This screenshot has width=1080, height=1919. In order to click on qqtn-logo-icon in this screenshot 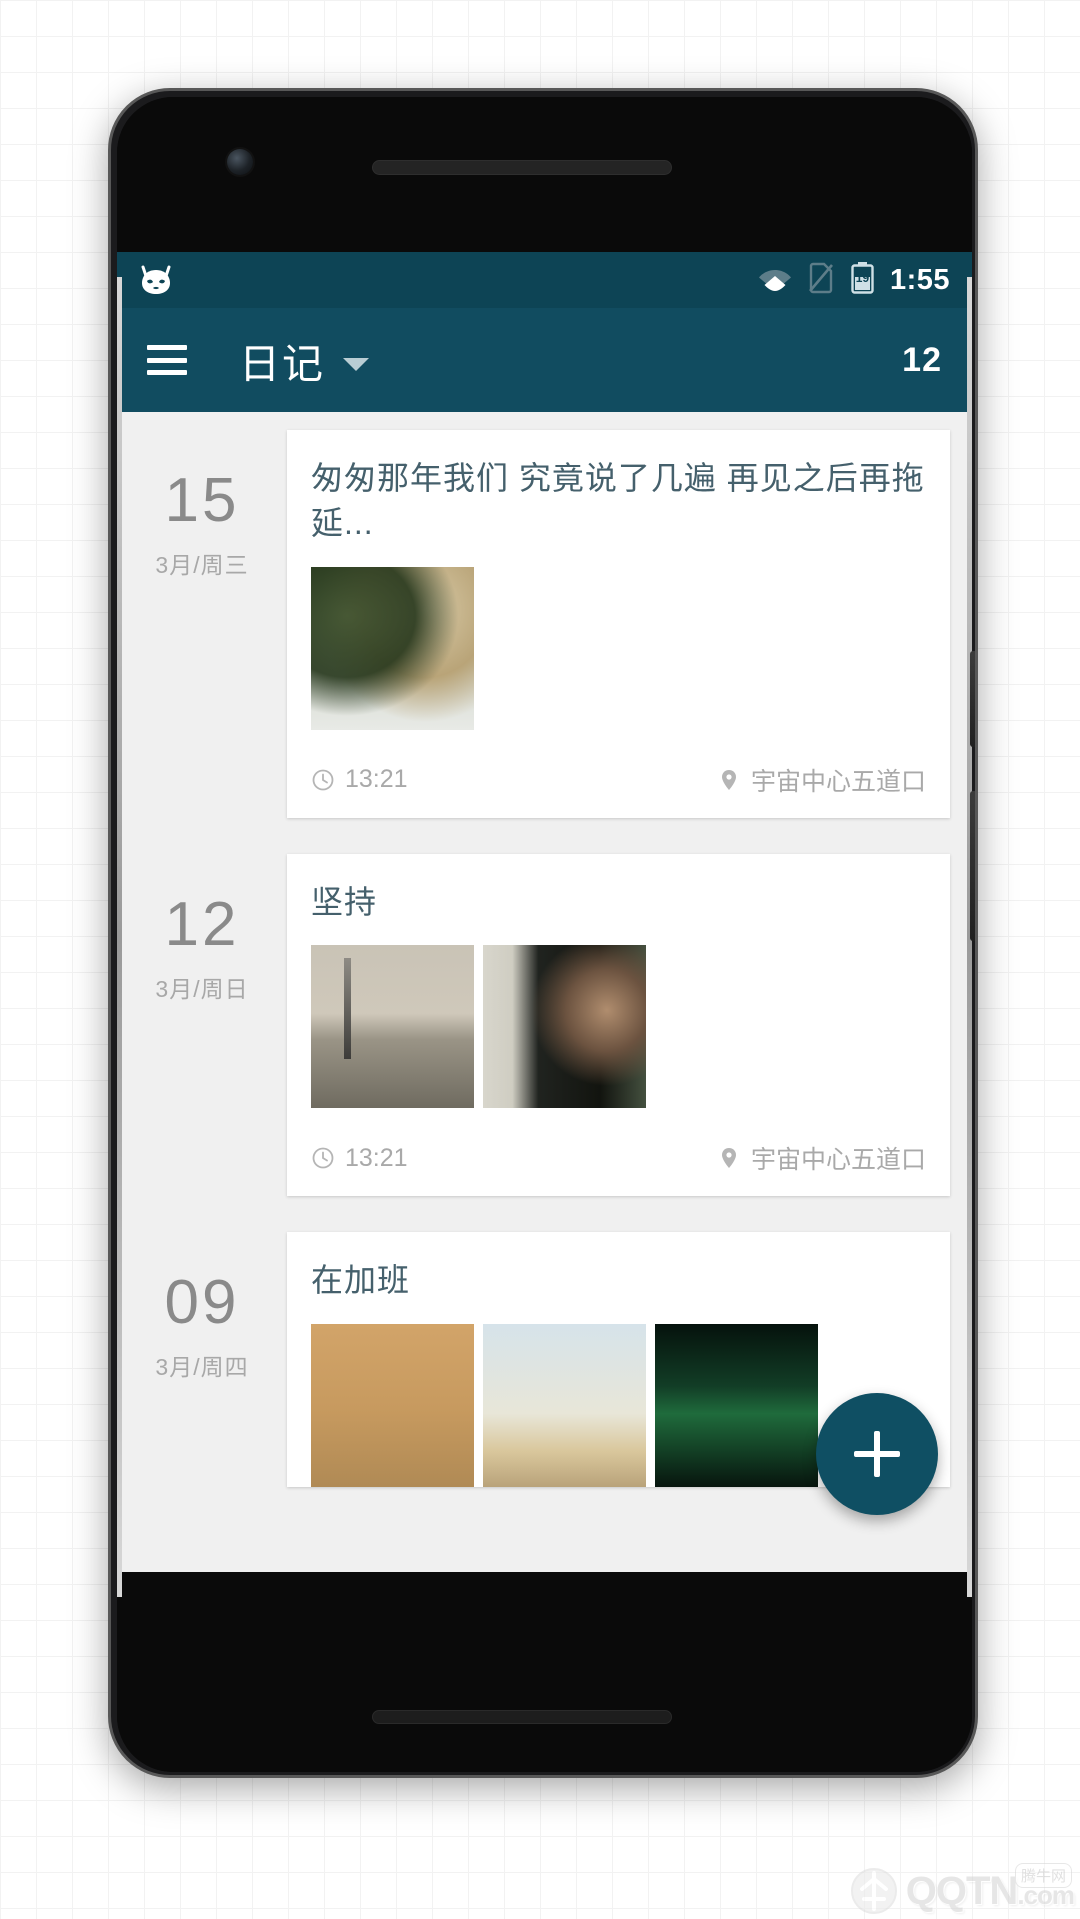, I will do `click(874, 1891)`.